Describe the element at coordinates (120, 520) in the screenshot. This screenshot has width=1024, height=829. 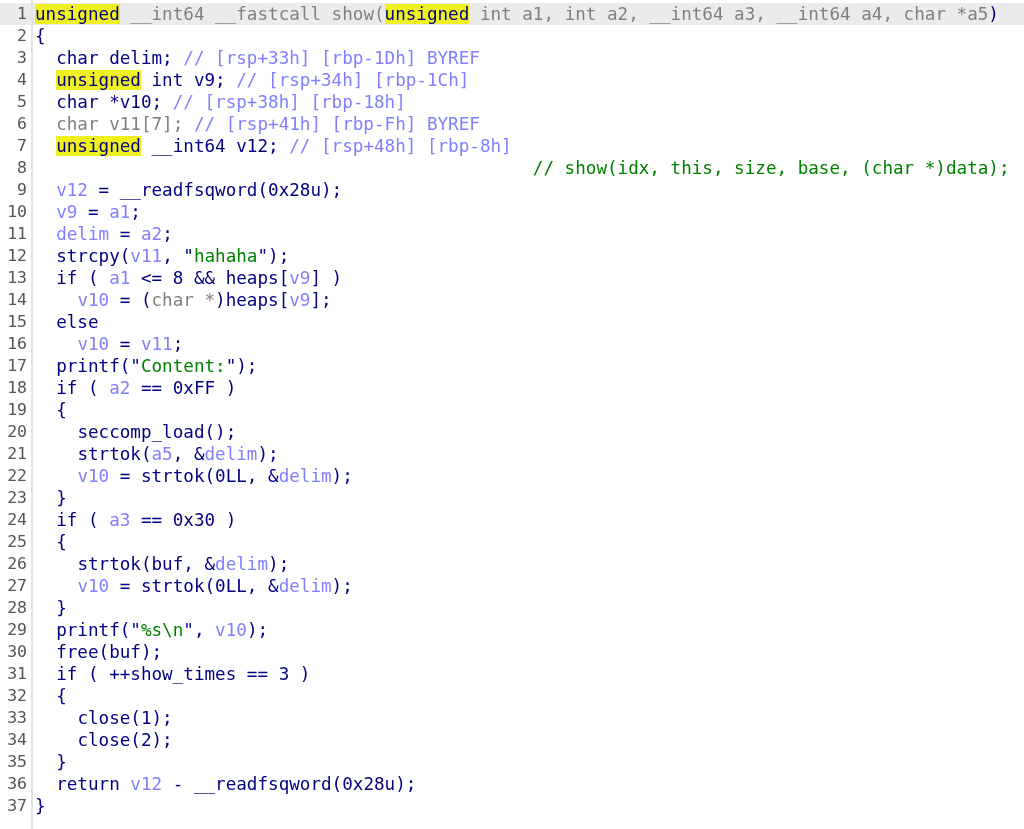
I see `variable-name: a3` at that location.